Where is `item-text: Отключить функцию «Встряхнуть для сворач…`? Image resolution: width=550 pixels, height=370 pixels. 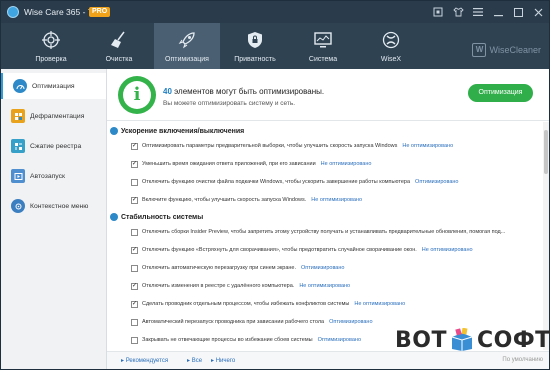
item-text: Отключить функцию «Встряхнуть для сворач… is located at coordinates (279, 250).